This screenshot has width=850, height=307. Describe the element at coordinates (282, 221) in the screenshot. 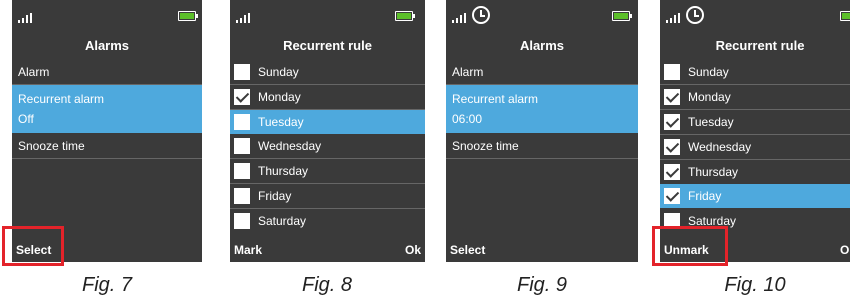

I see `day-label: Saturday` at that location.